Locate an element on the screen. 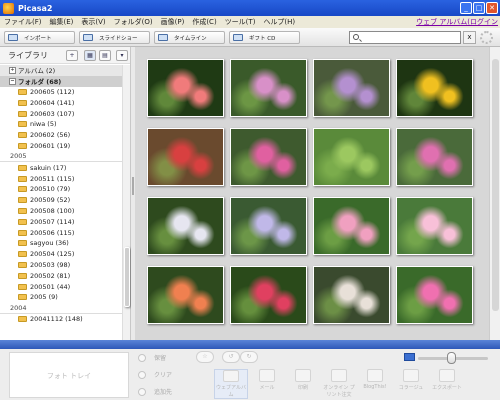 The width and height of the screenshot is (500, 400). folder-item: 200507 (114) is located at coordinates (61, 221).